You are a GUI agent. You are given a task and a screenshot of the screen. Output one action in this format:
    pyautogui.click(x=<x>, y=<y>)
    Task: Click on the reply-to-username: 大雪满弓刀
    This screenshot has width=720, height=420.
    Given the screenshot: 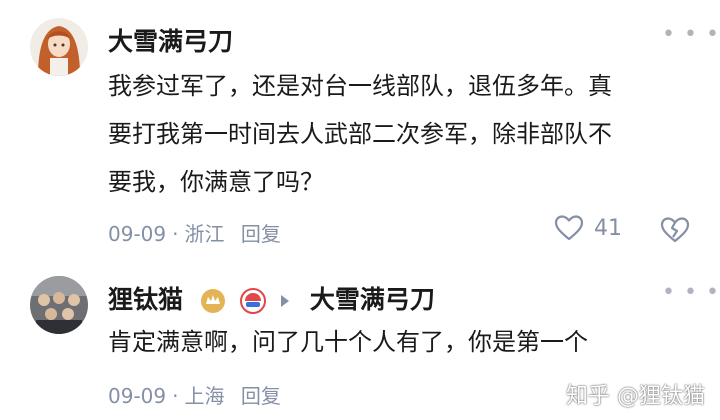 What is the action you would take?
    pyautogui.click(x=372, y=299)
    